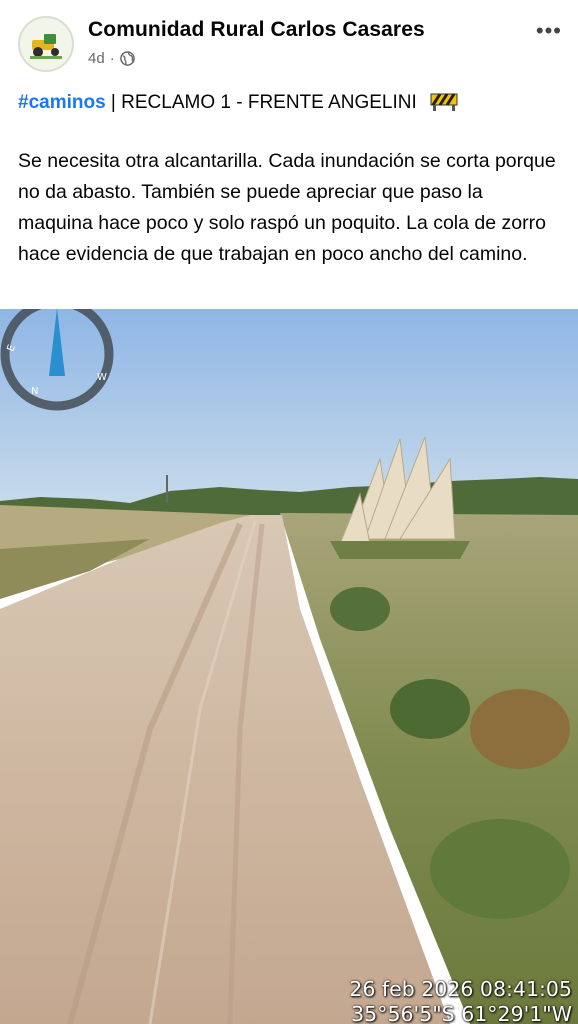 This screenshot has height=1024, width=578. I want to click on hashtag-link: #caminos, so click(62, 102).